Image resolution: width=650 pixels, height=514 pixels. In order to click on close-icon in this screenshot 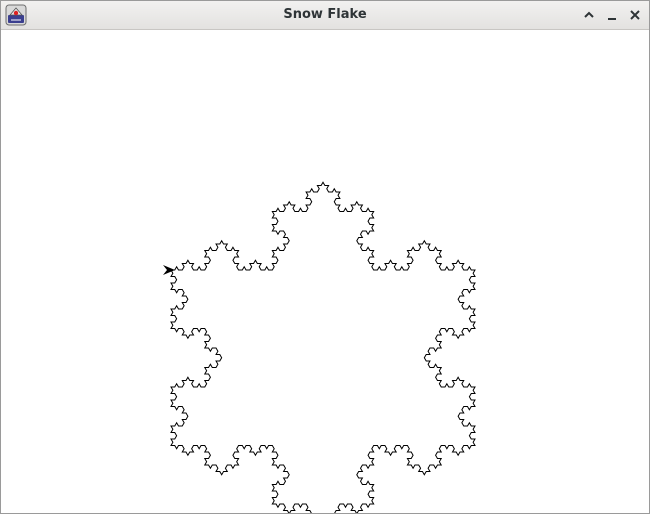, I will do `click(635, 15)`.